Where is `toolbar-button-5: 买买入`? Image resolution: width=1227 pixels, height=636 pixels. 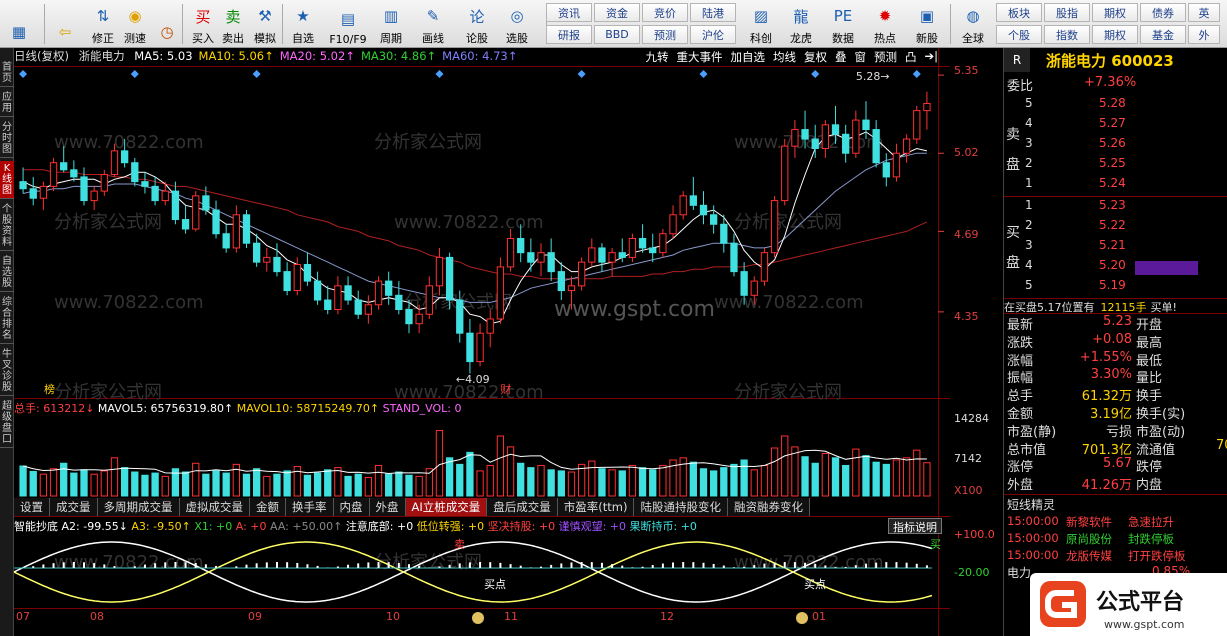 toolbar-button-5: 买买入 is located at coordinates (203, 24).